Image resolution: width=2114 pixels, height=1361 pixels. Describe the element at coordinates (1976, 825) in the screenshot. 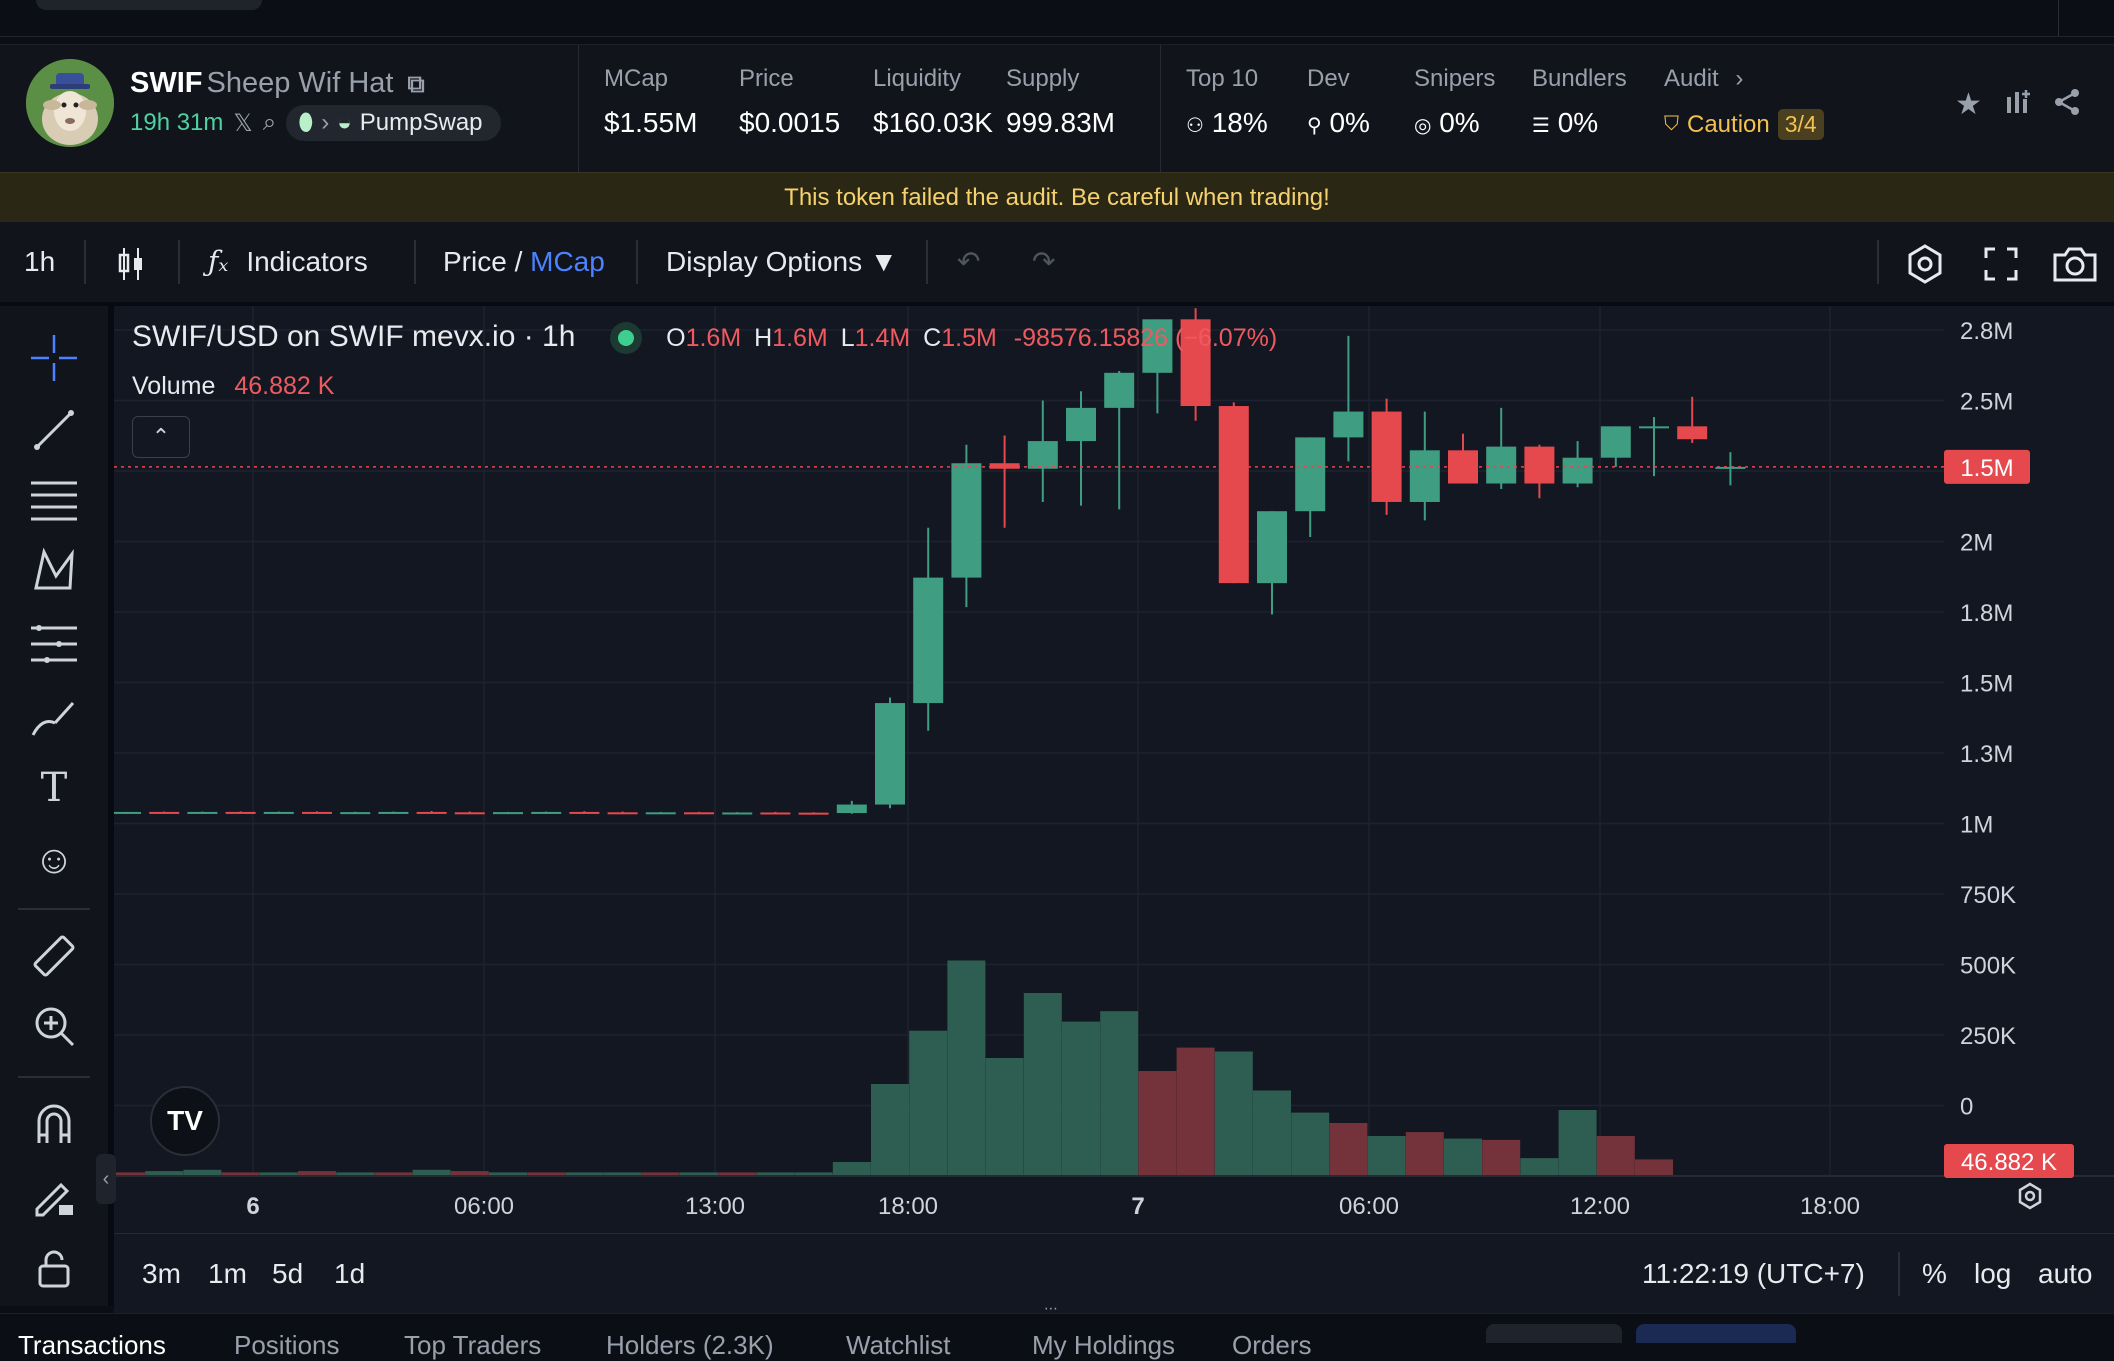

I see `price-axis-label: 1M` at that location.